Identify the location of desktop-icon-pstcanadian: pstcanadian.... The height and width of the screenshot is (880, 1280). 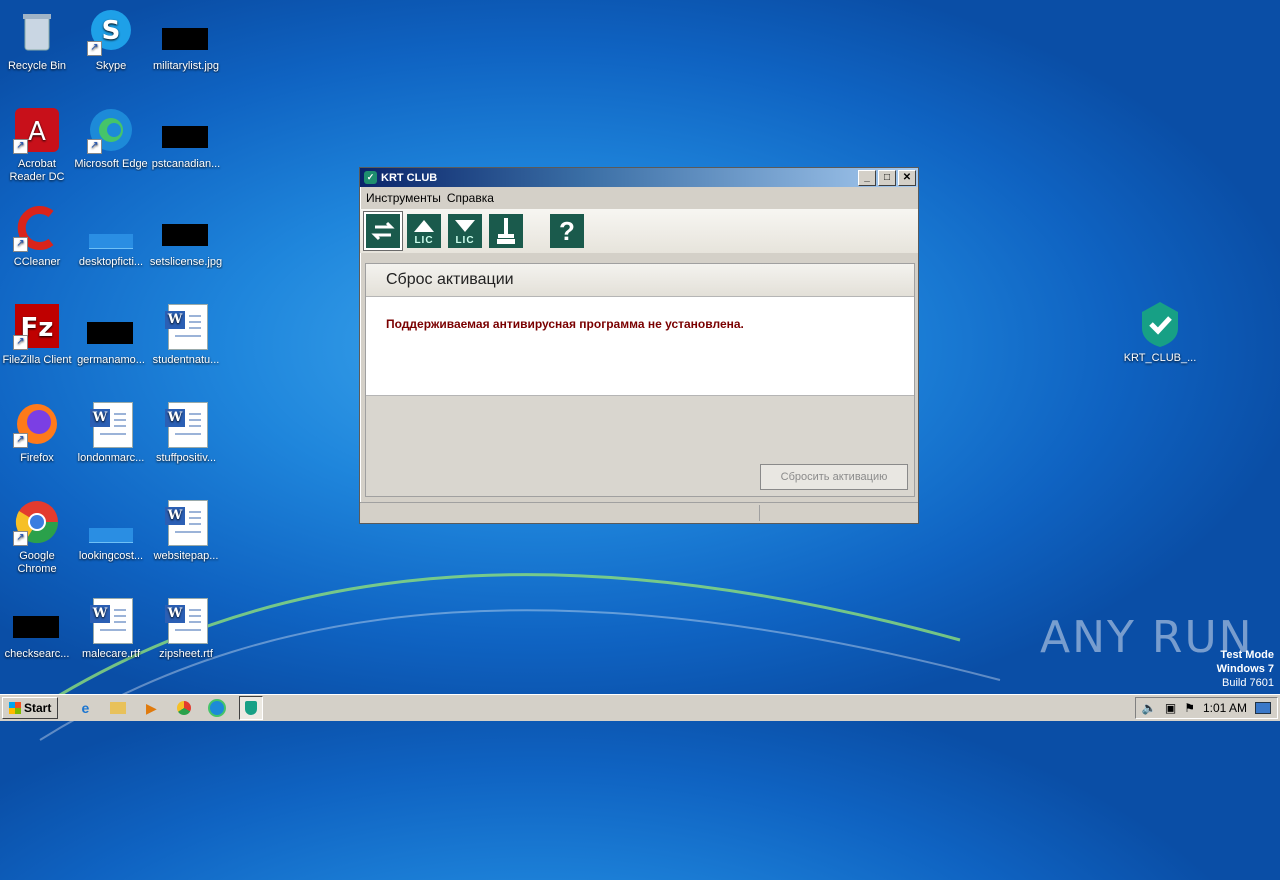
(186, 138).